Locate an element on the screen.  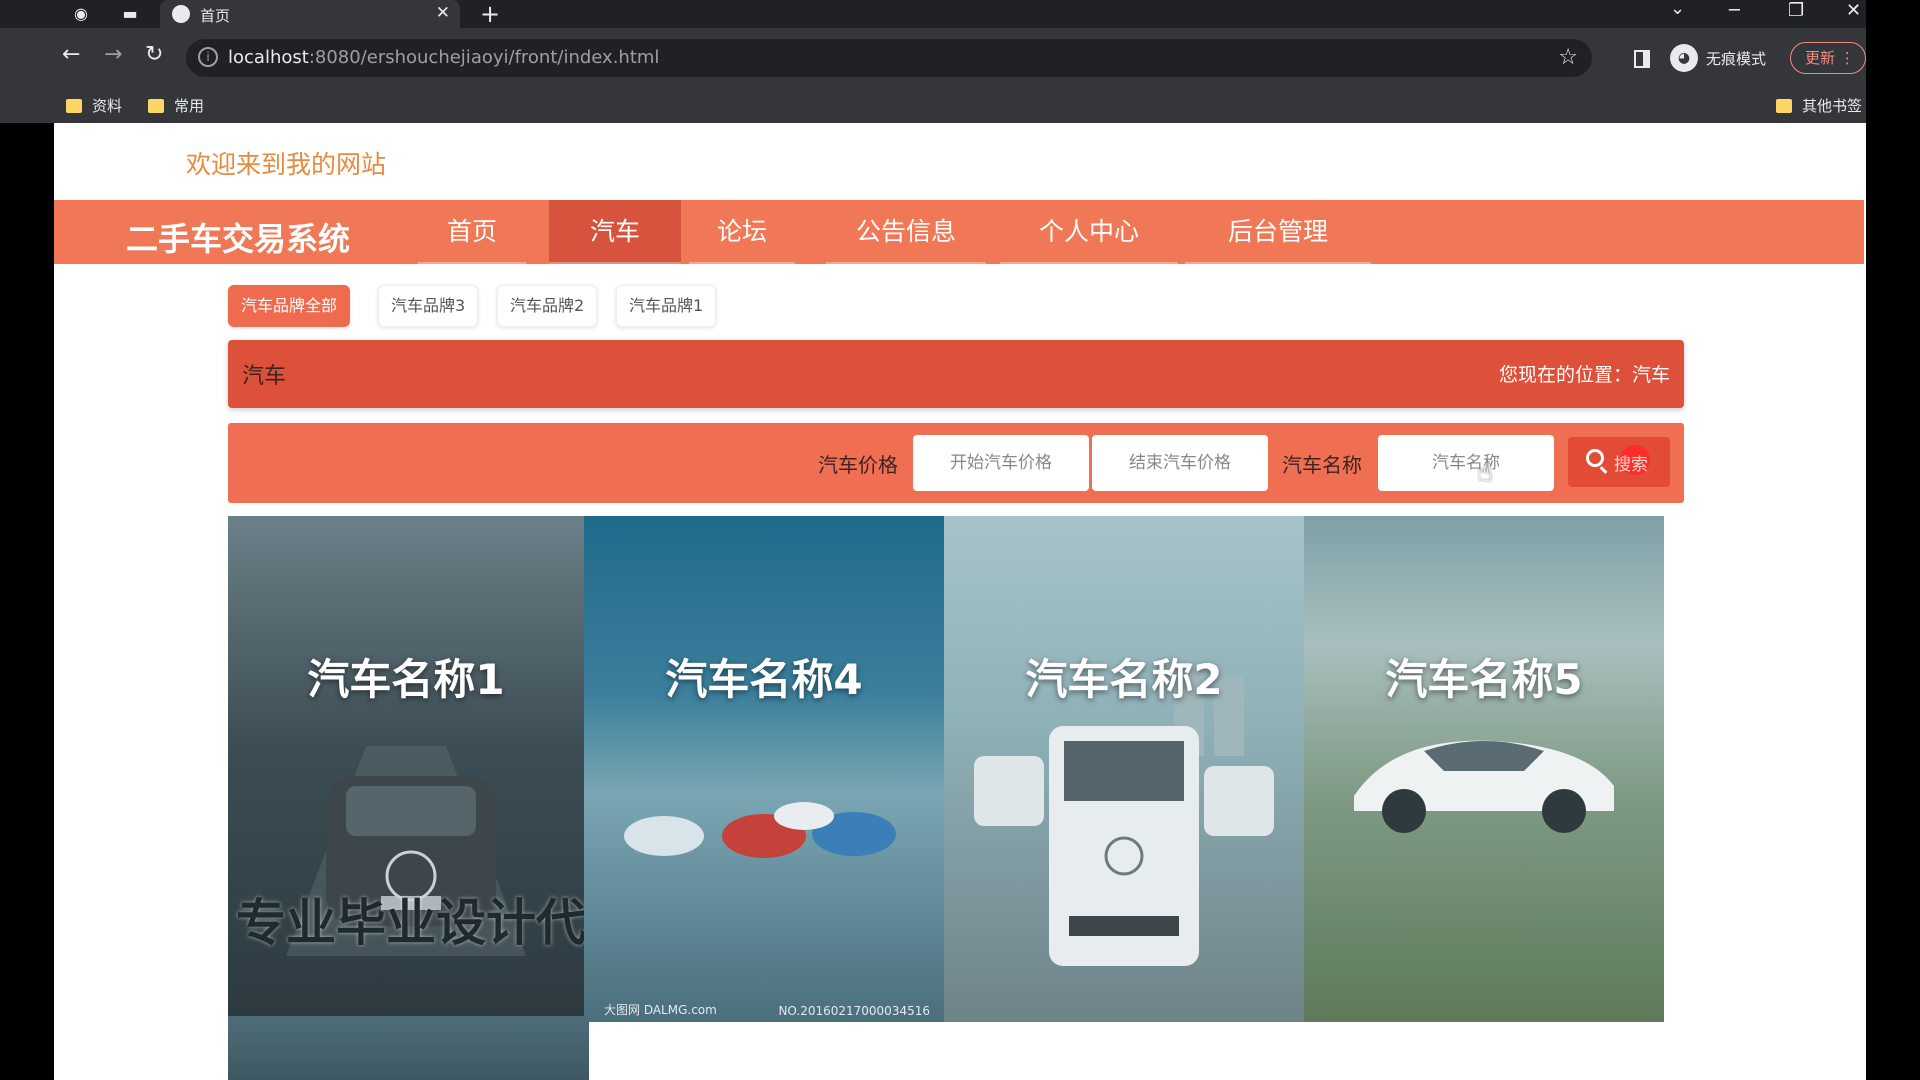
globe-icon is located at coordinates (181, 14).